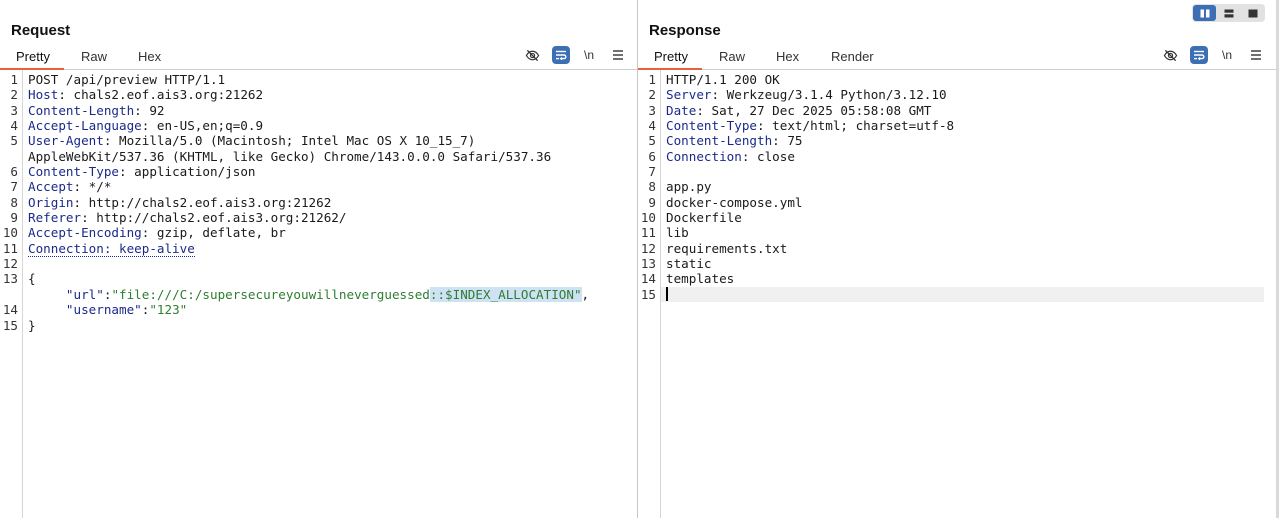 The image size is (1279, 518). I want to click on code-token: : http://chals2.eof.ais3.org:21262/, so click(214, 218).